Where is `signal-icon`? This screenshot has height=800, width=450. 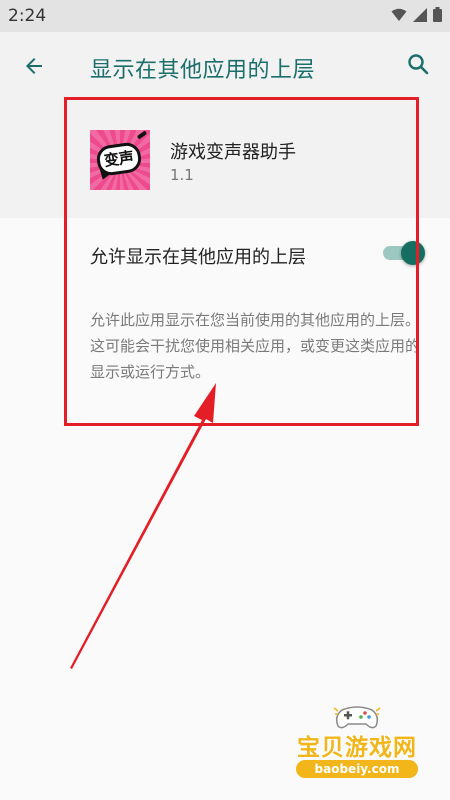
signal-icon is located at coordinates (420, 16).